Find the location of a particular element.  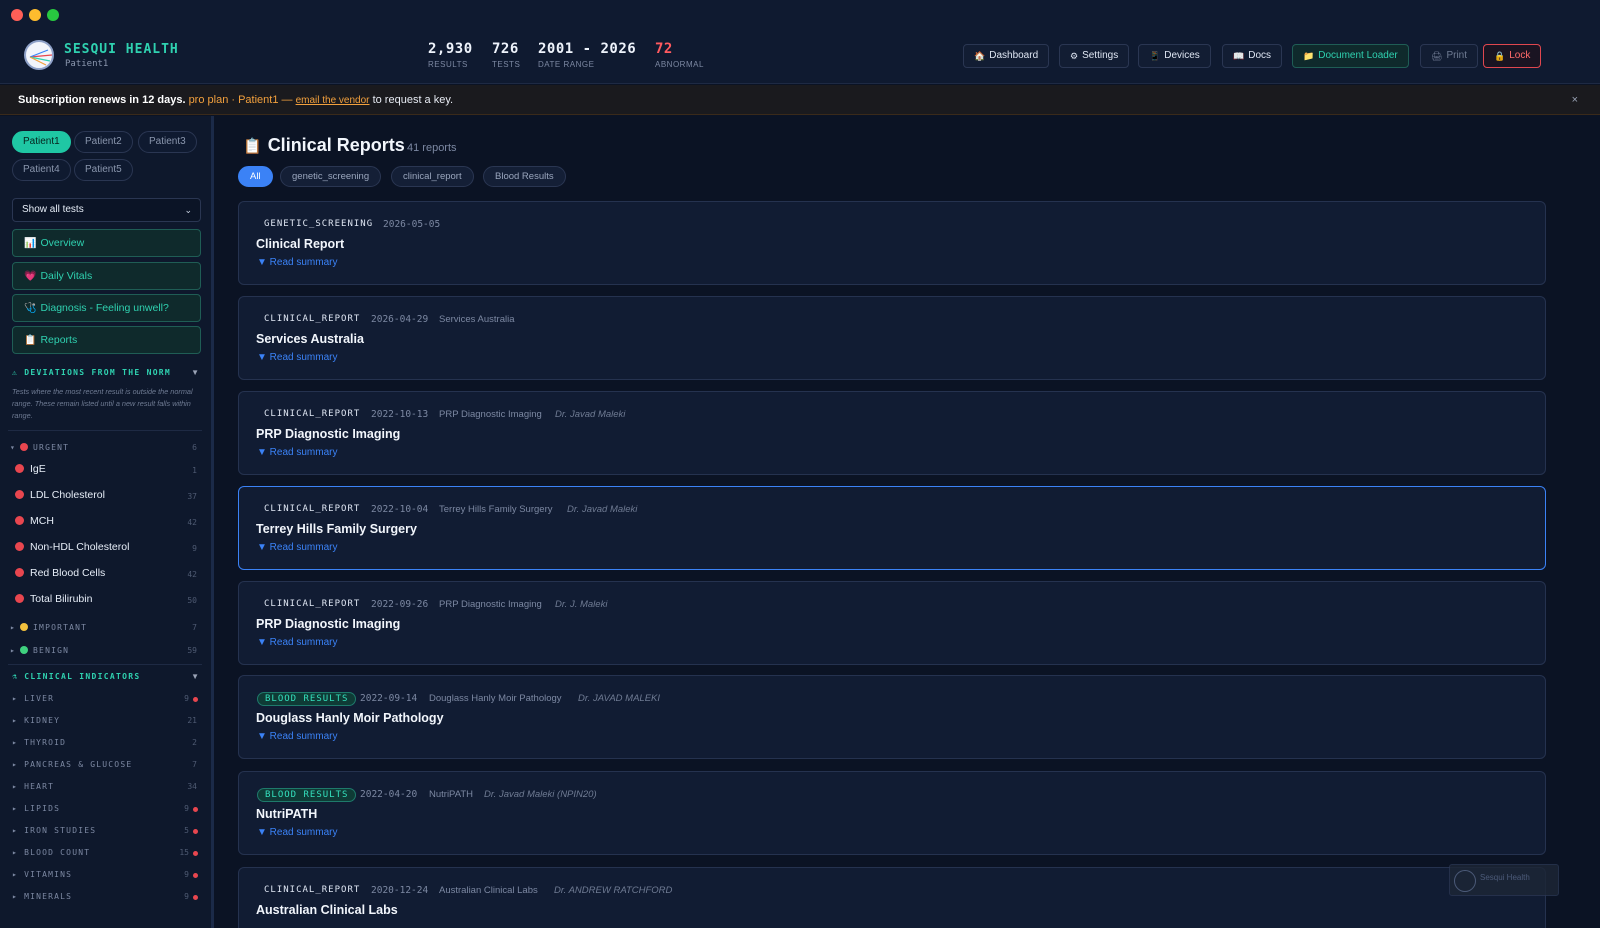

indicator-lipids: ▸ LIPIDS is located at coordinates (36, 808).